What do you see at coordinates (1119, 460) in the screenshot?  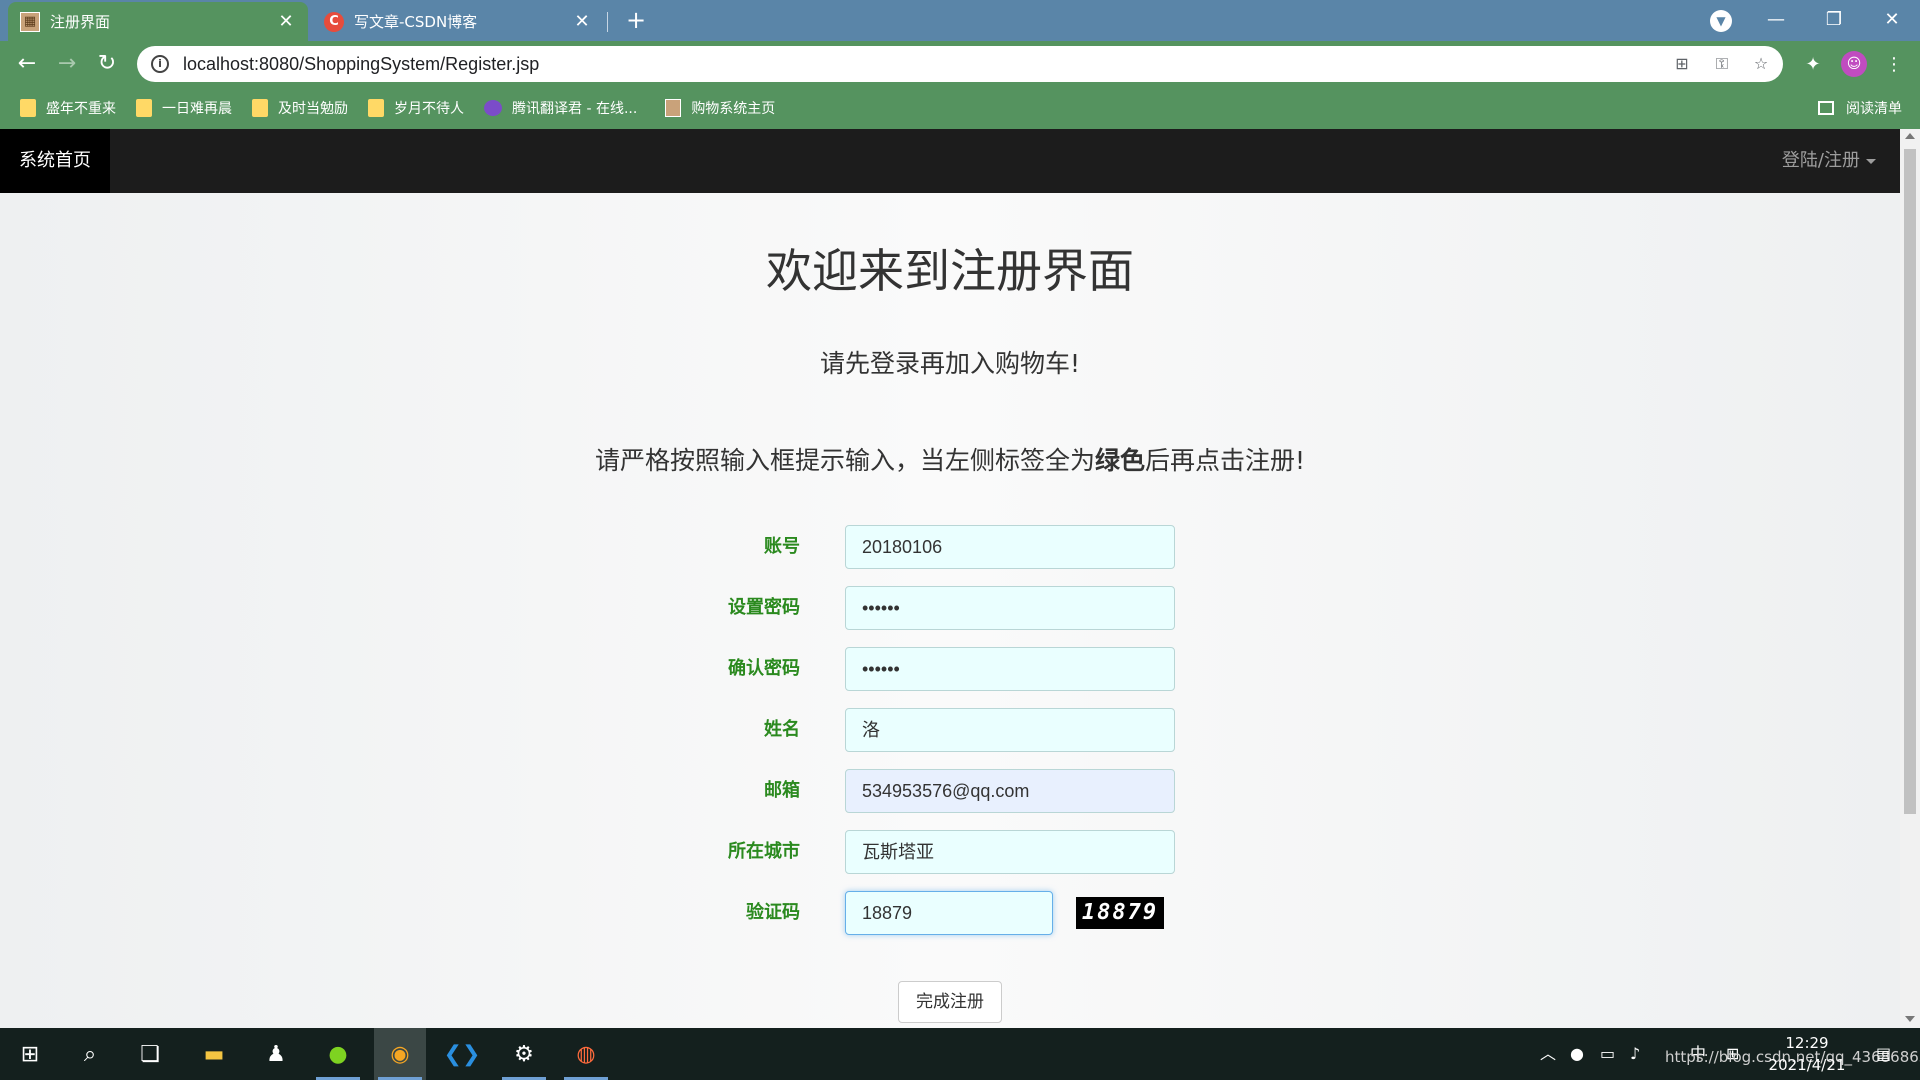 I see `instruction-emphasis: 绿色` at bounding box center [1119, 460].